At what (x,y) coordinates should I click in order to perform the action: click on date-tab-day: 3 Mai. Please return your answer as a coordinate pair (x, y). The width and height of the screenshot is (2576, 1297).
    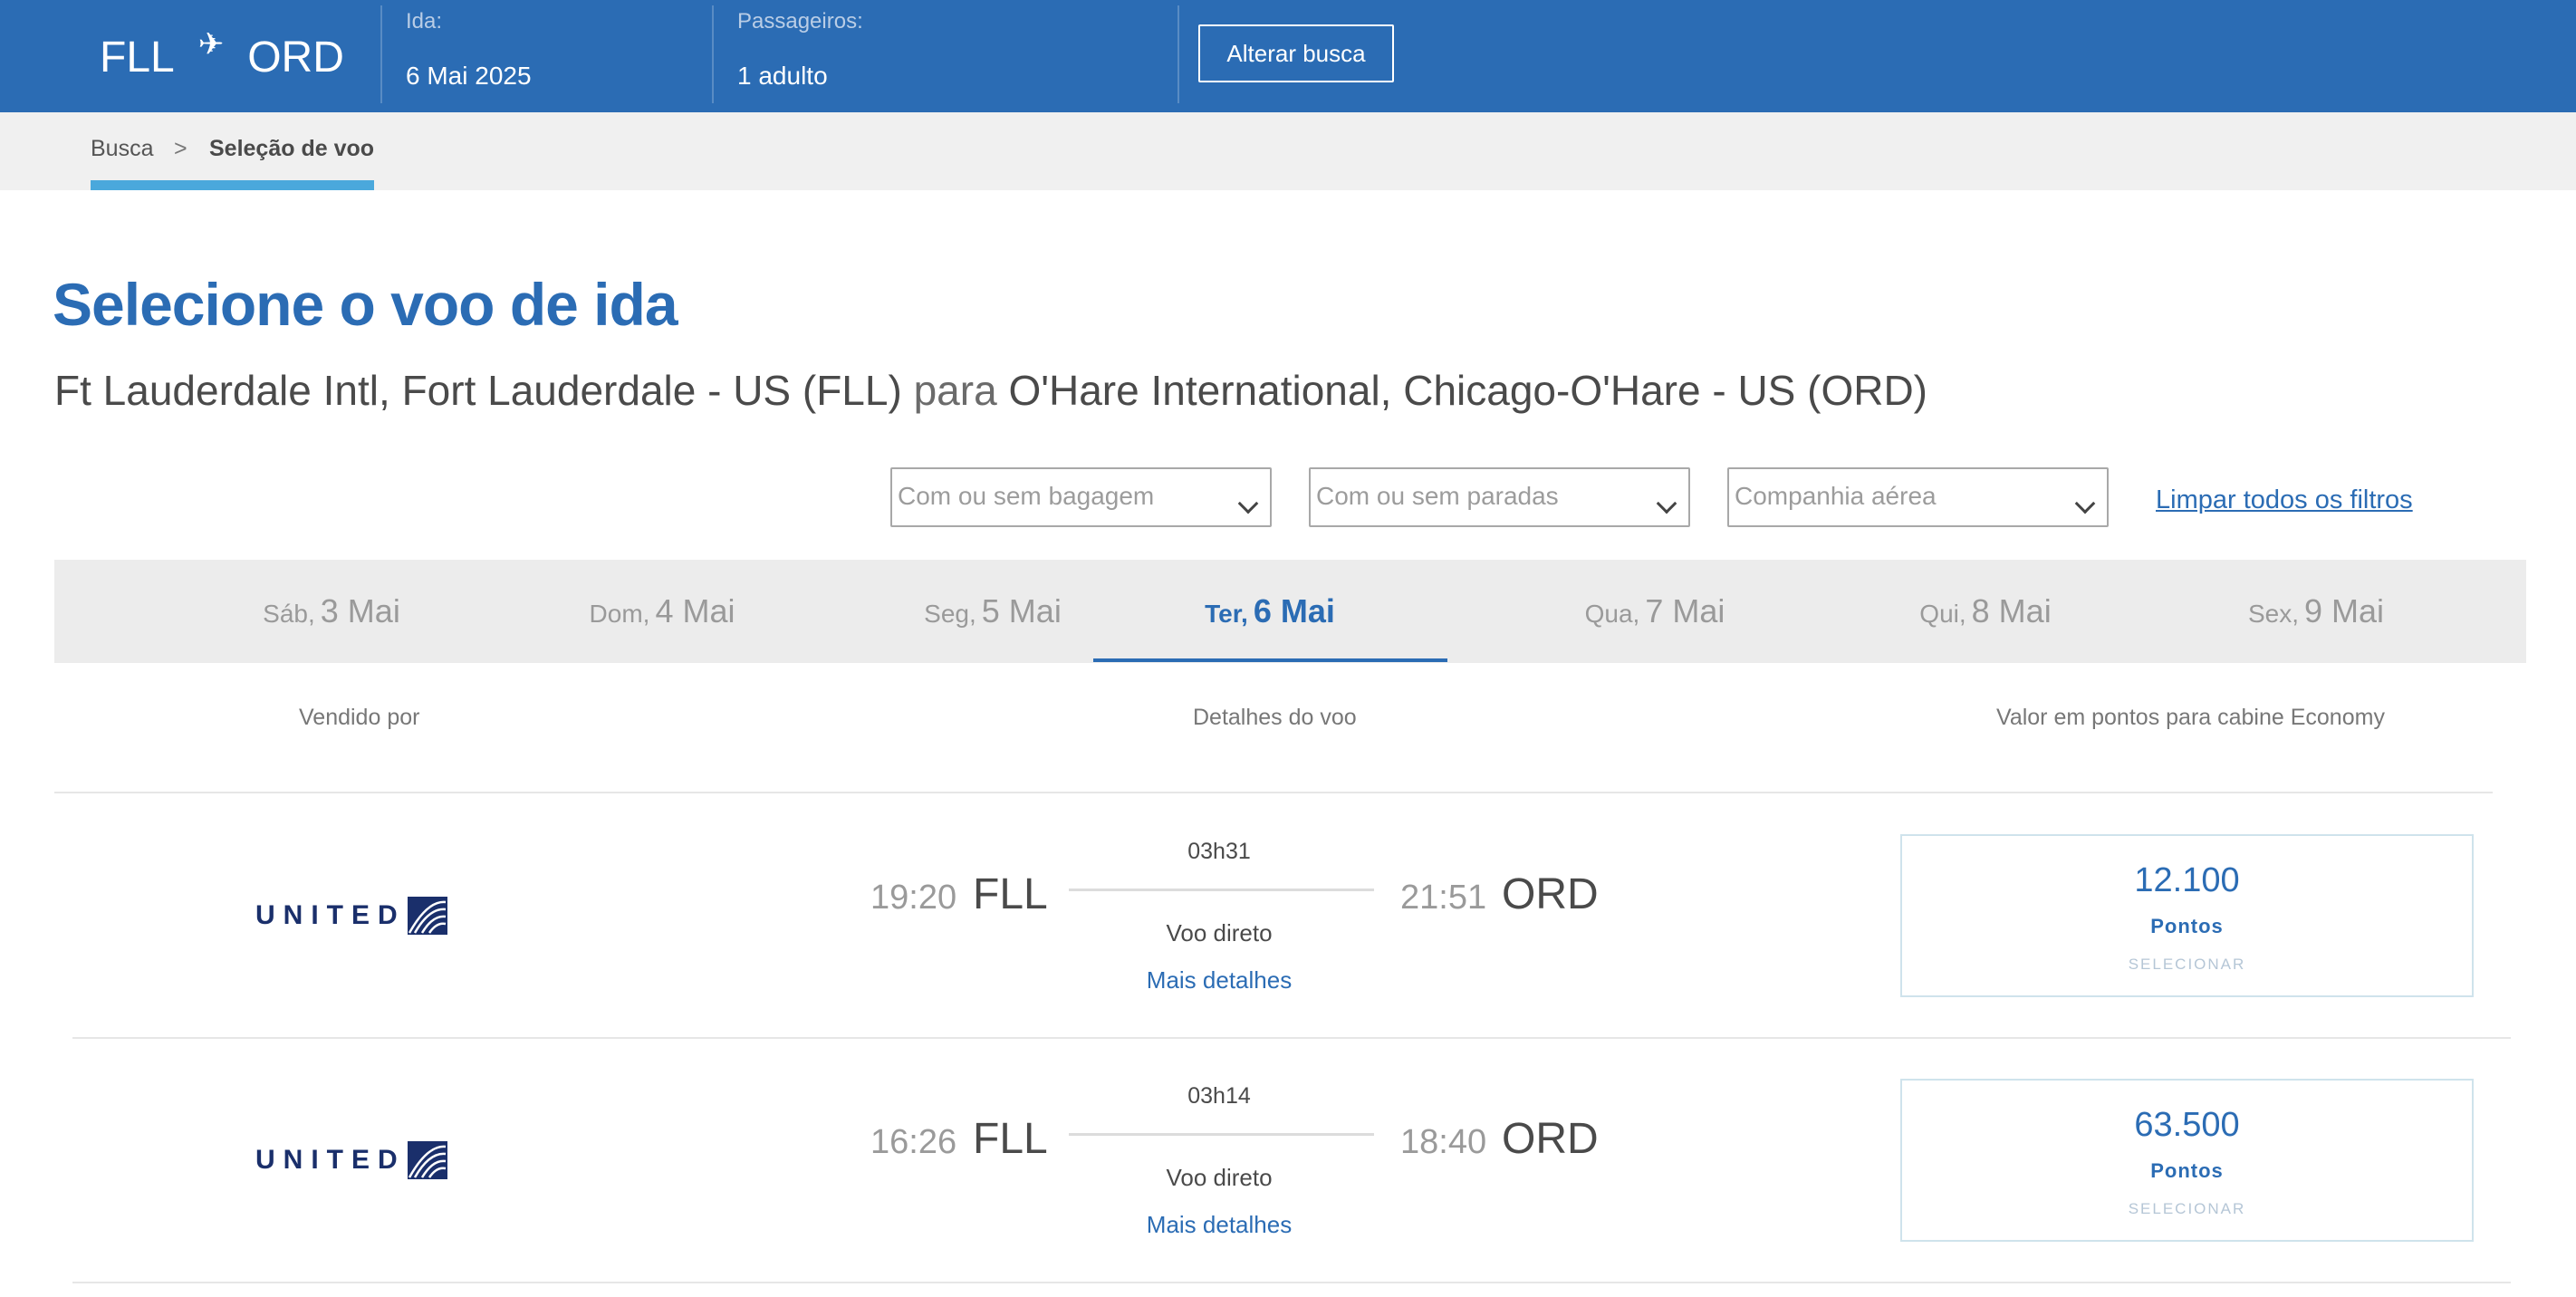
    Looking at the image, I should click on (360, 611).